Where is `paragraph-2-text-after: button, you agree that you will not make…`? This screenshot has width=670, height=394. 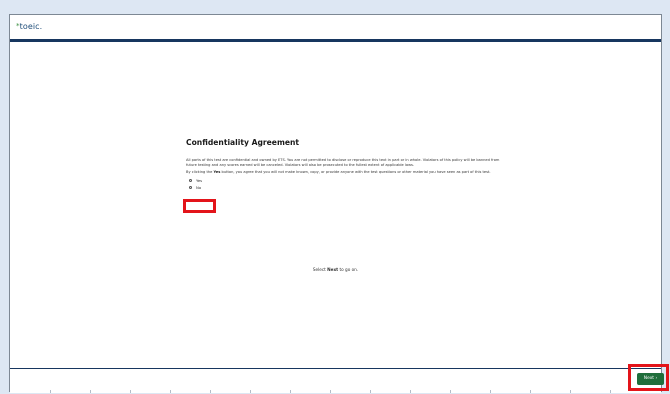
paragraph-2-text-after: button, you agree that you will not make… is located at coordinates (355, 172).